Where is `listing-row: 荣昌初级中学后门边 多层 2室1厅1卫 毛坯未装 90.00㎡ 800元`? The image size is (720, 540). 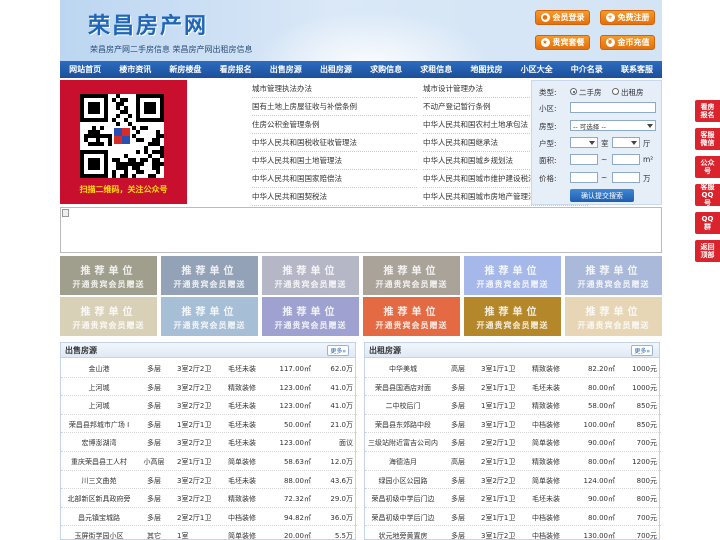 listing-row: 荣昌初级中学后门边 多层 2室1厅1卫 毛坯未装 90.00㎡ 800元 is located at coordinates (513, 498).